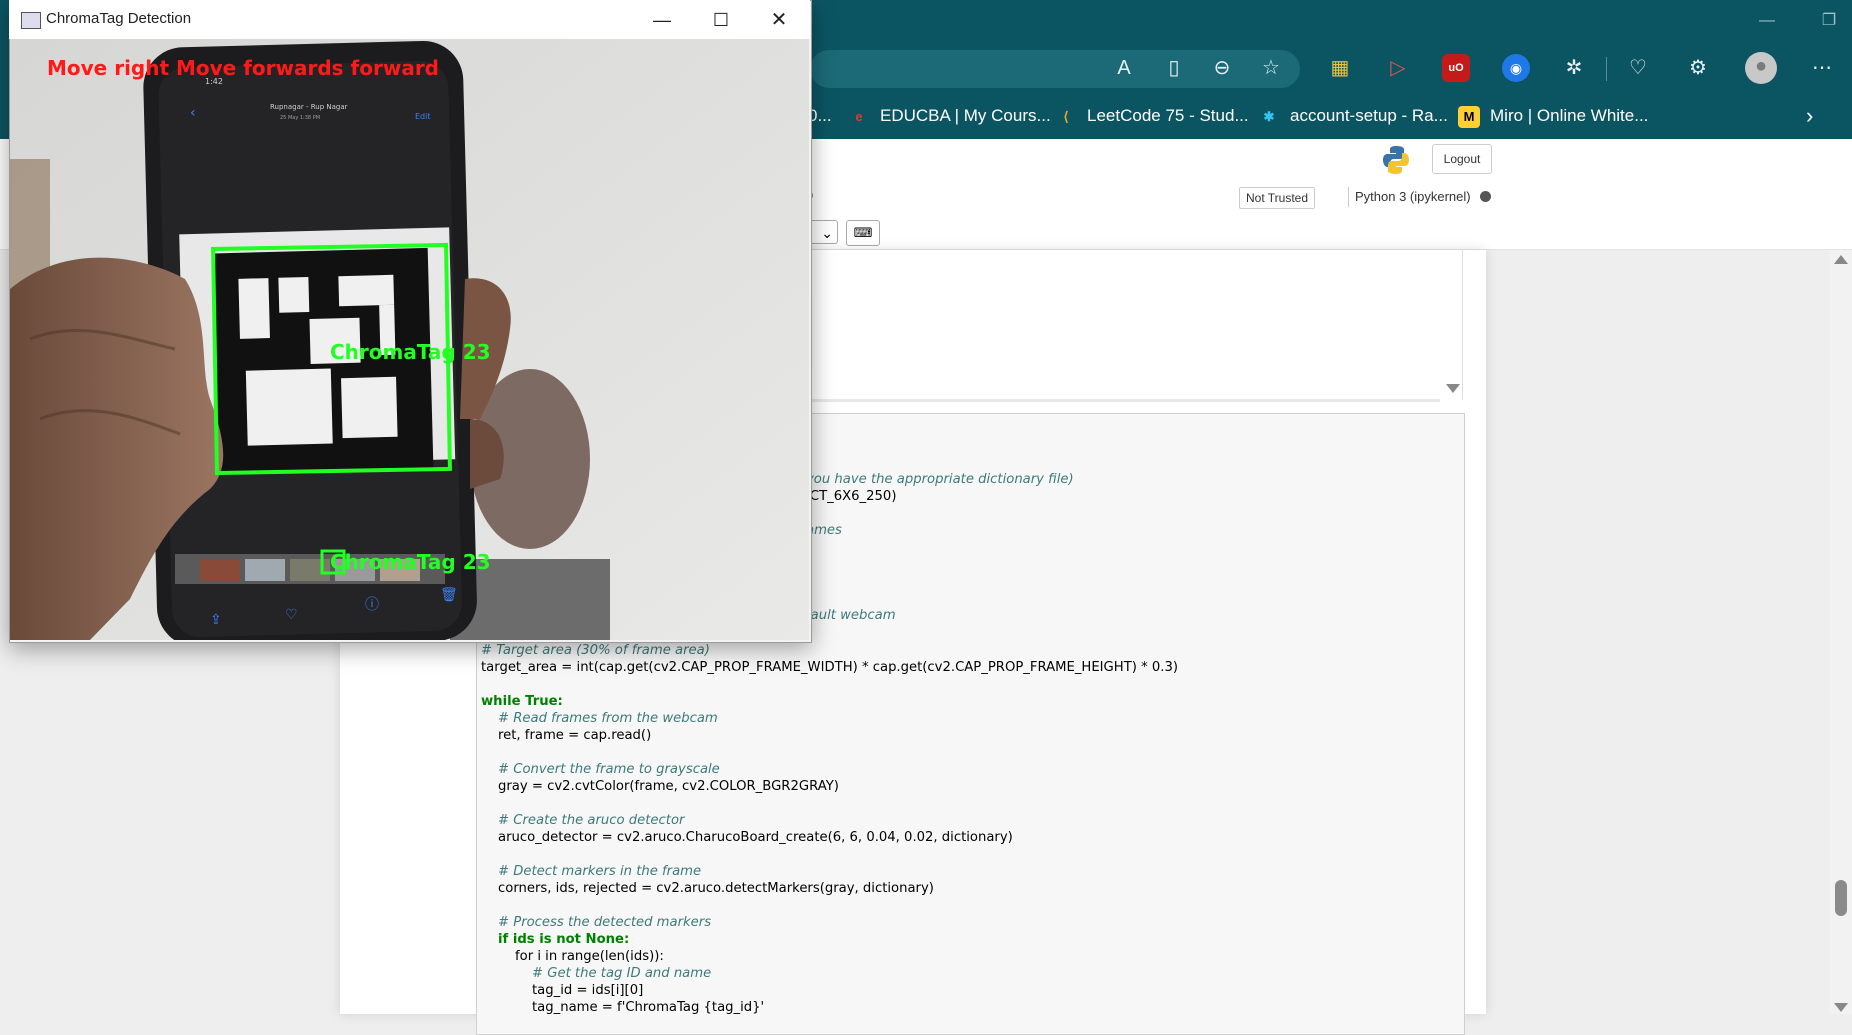 This screenshot has height=1035, width=1852. What do you see at coordinates (1516, 68) in the screenshot?
I see `audio-extension-icon: ◉` at bounding box center [1516, 68].